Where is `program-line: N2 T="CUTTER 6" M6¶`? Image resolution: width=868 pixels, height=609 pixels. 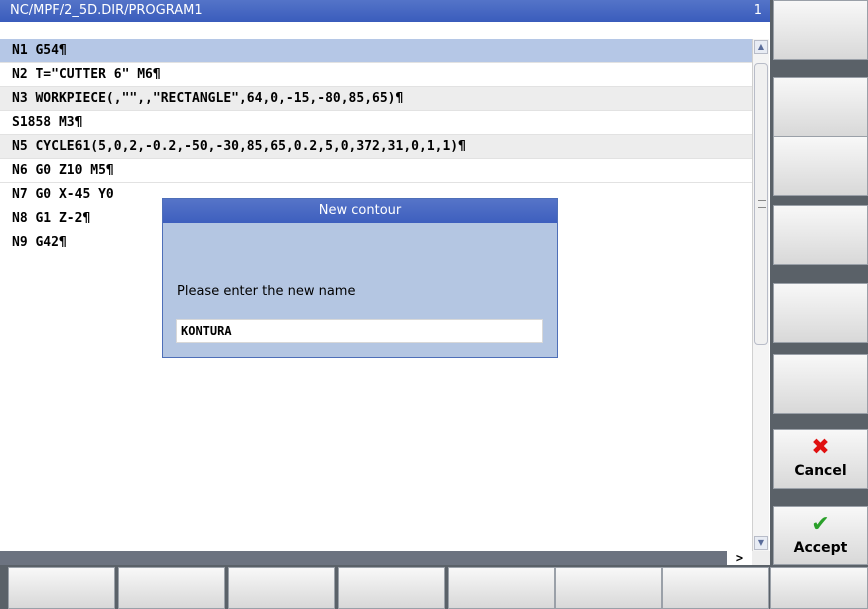
program-line: N2 T="CUTTER 6" M6¶ is located at coordinates (376, 75).